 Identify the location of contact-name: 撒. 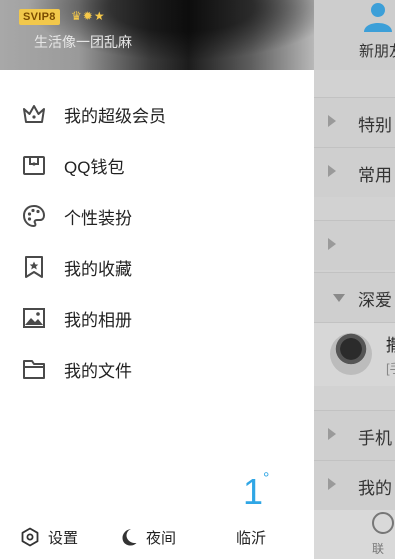
(390, 345).